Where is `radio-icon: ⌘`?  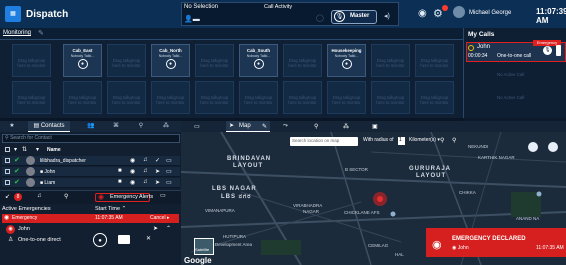 radio-icon: ⌘ is located at coordinates (116, 126).